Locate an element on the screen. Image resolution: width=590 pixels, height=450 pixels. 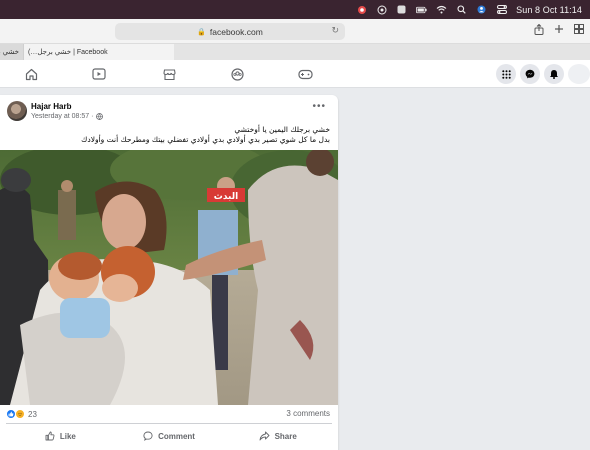
toolbar-actions is located at coordinates (559, 30).